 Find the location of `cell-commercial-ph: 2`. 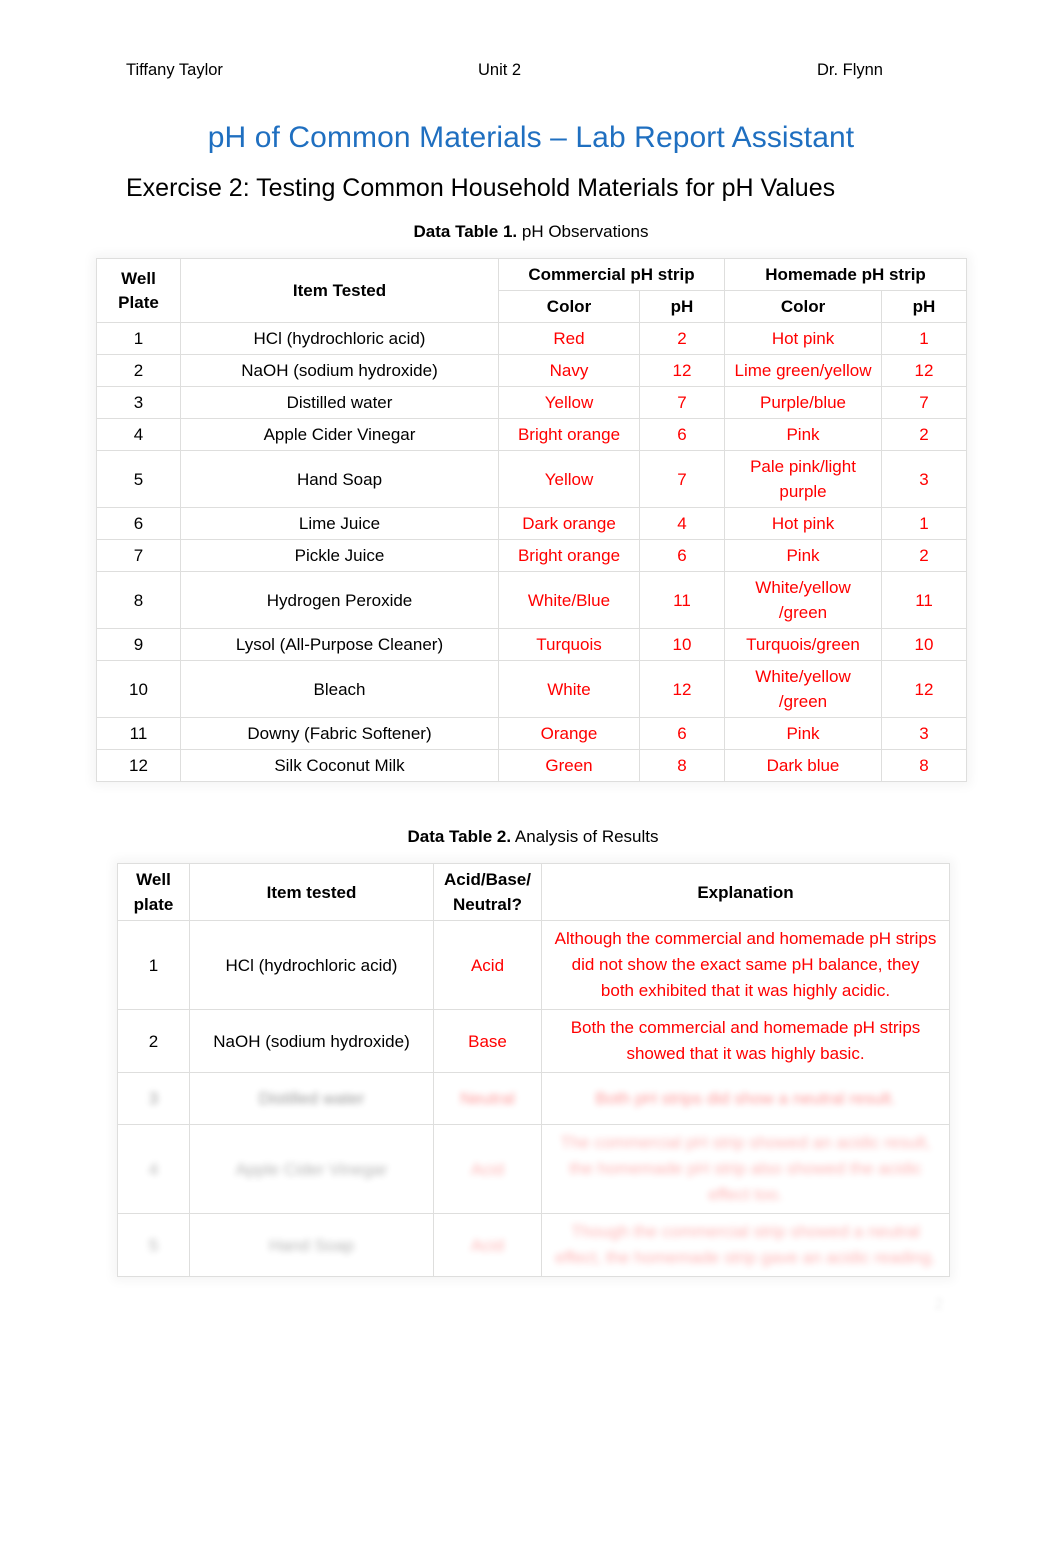

cell-commercial-ph: 2 is located at coordinates (682, 338).